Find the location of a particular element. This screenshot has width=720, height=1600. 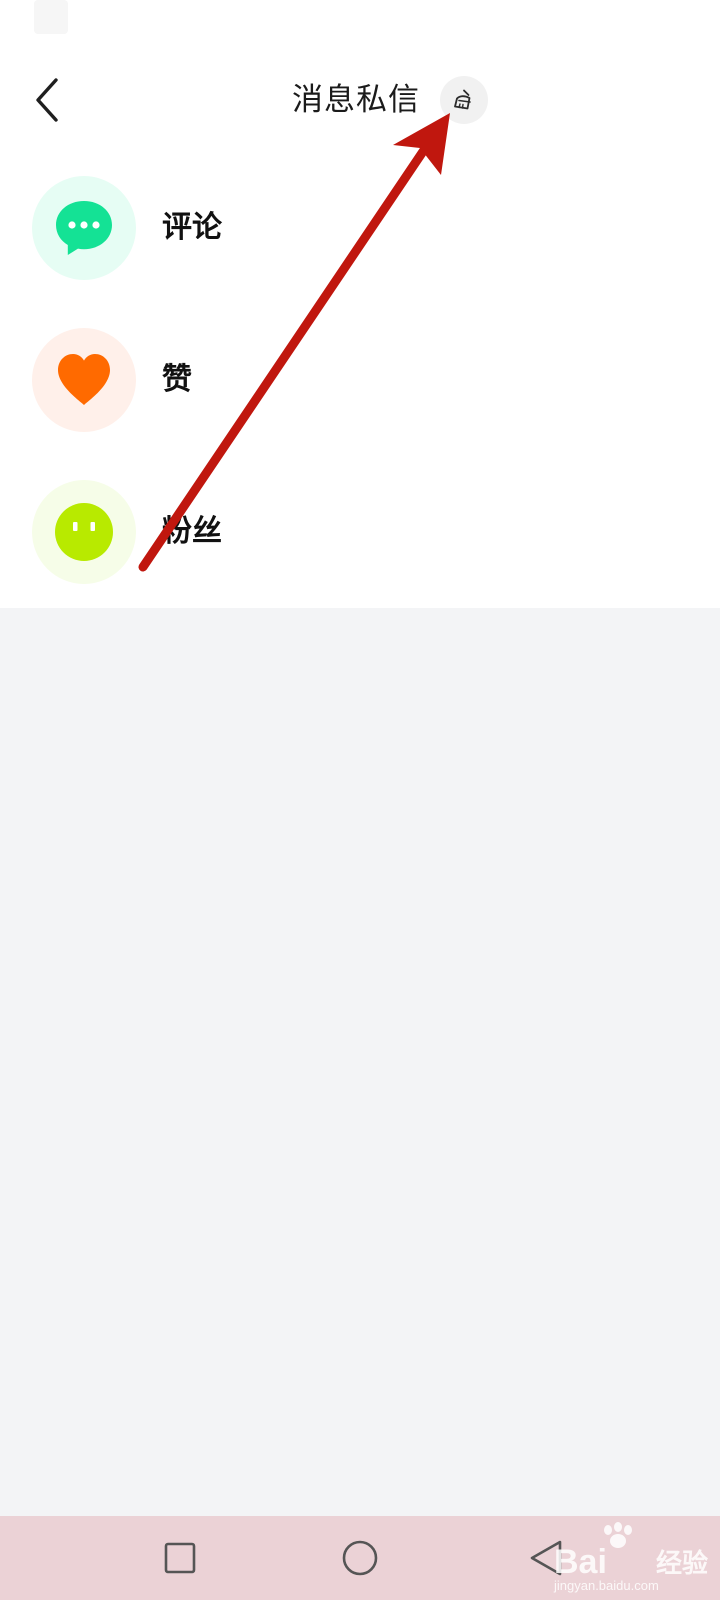

menu-item-likes: 赞 is located at coordinates (360, 380).